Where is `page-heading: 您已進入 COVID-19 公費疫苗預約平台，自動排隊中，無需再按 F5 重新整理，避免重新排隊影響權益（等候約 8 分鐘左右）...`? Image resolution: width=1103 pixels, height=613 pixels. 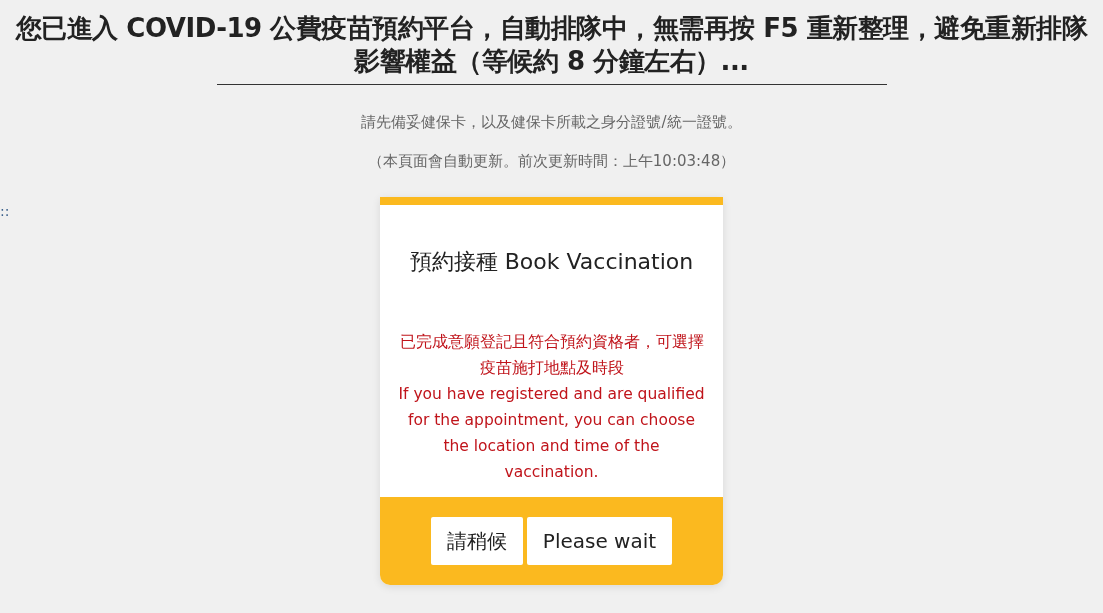
page-heading: 您已進入 COVID-19 公費疫苗預約平台，自動排隊中，無需再按 F5 重新整理，避免重新排隊影響權益（等候約 8 分鐘左右）... is located at coordinates (551, 45).